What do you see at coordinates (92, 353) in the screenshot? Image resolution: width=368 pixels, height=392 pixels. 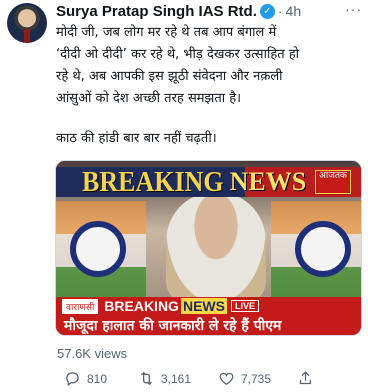 I see `views-count: 57.6K views` at bounding box center [92, 353].